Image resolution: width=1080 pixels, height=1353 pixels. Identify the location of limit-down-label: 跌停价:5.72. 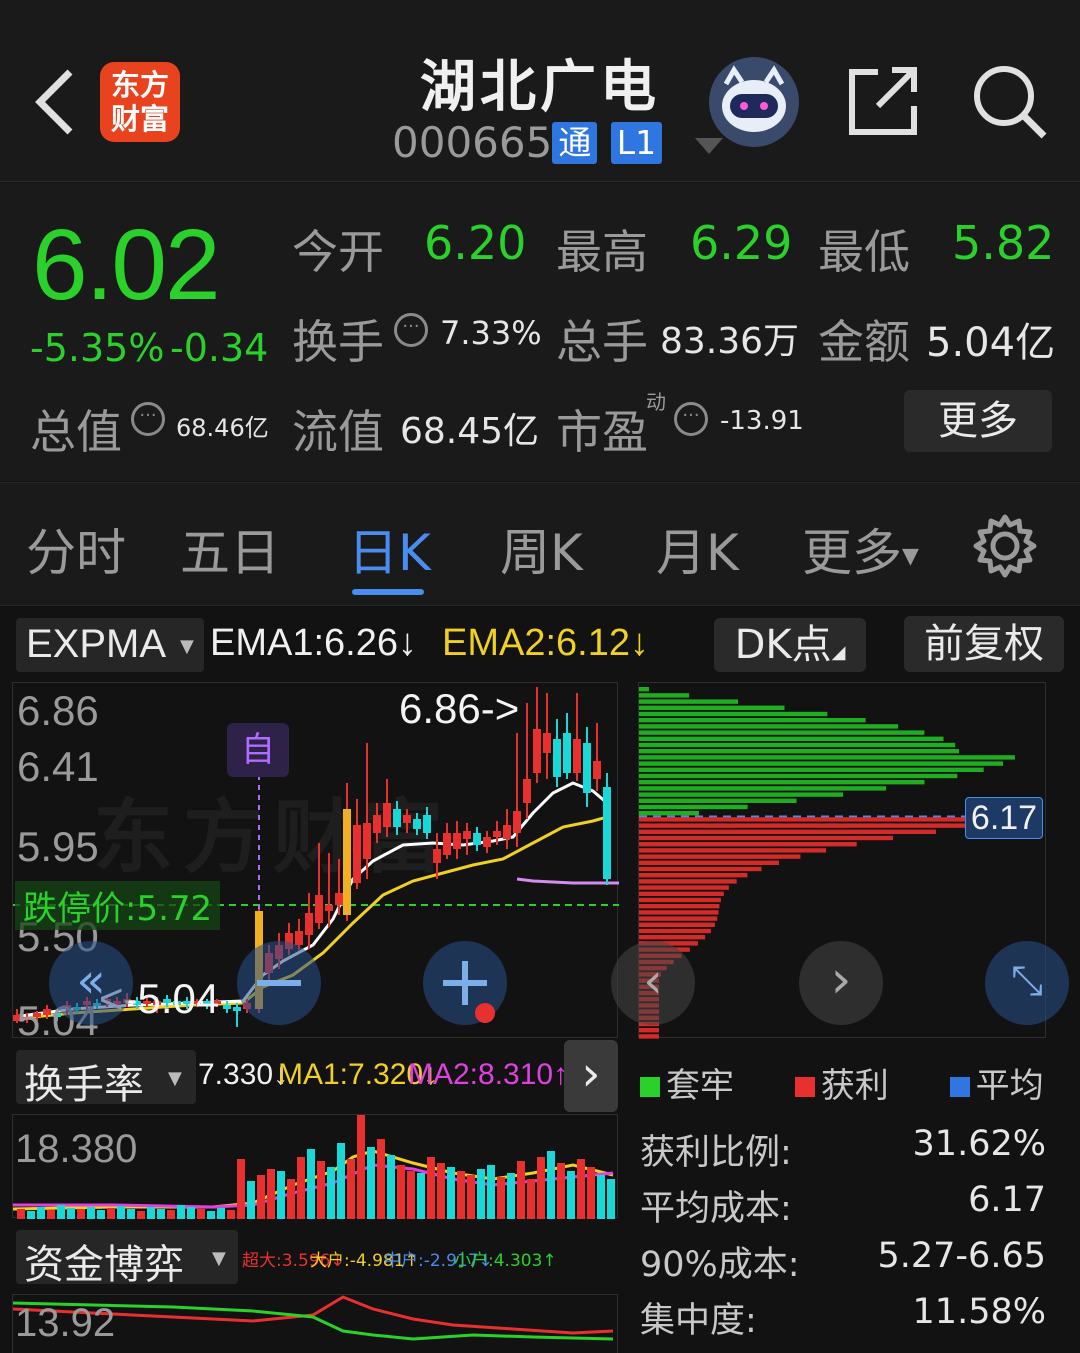
(118, 905).